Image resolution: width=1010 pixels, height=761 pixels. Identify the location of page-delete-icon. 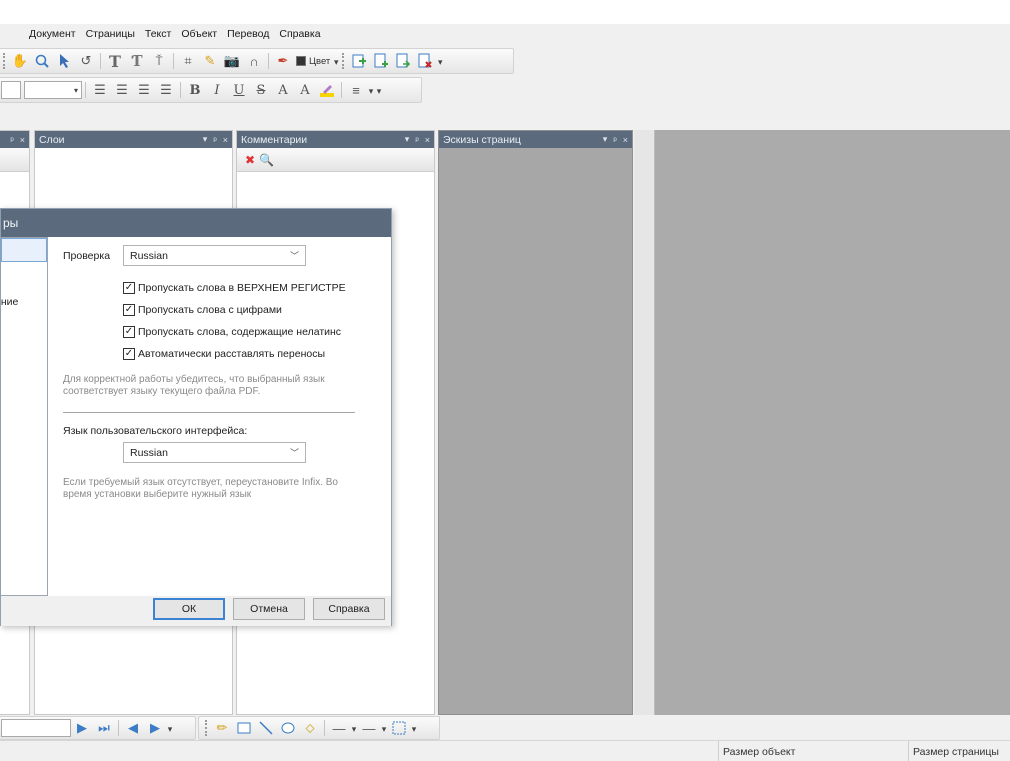
(425, 61).